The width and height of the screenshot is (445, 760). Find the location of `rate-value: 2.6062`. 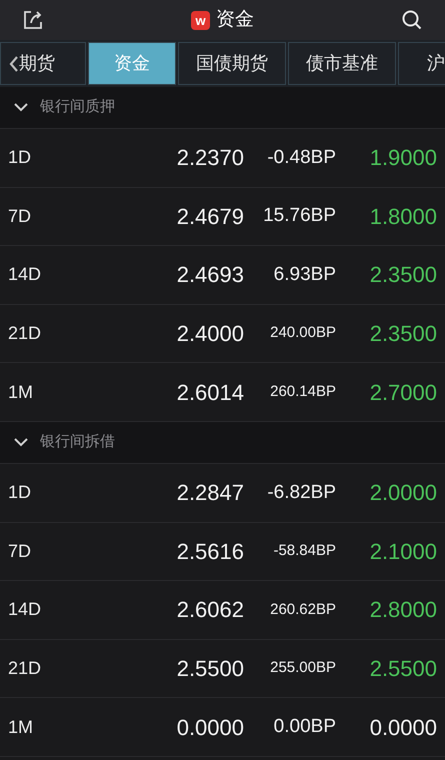

rate-value: 2.6062 is located at coordinates (210, 610).